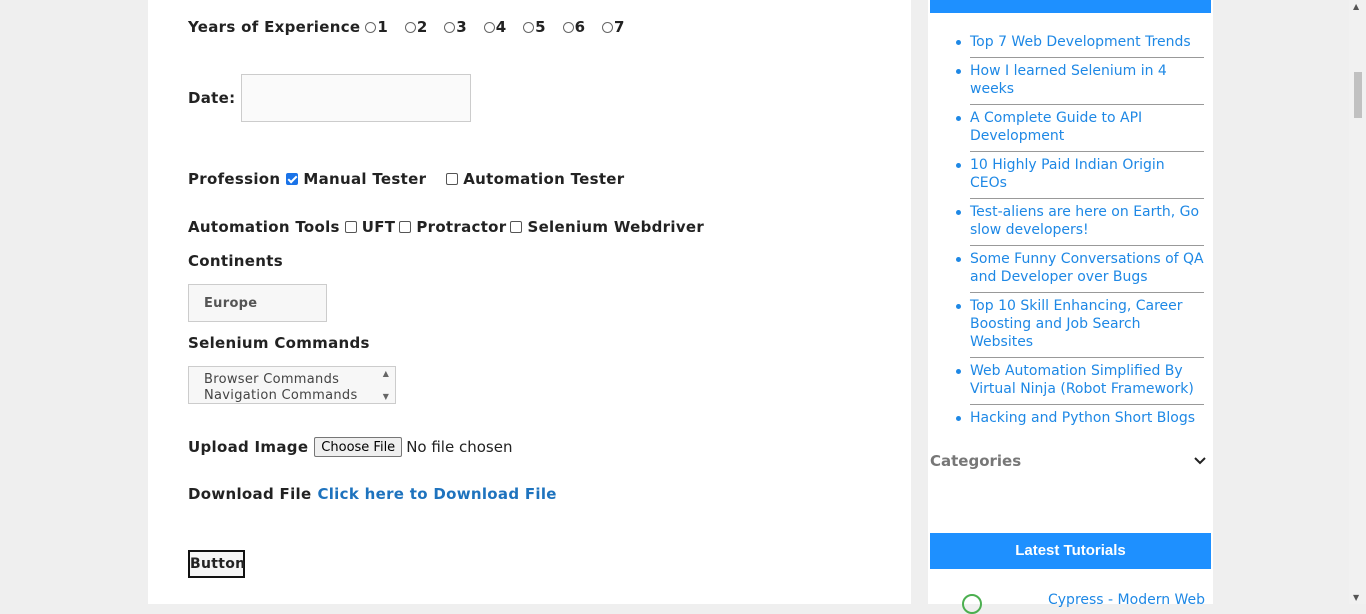  What do you see at coordinates (1356, 6) in the screenshot?
I see `scroll-up-arrow-icon: ▲` at bounding box center [1356, 6].